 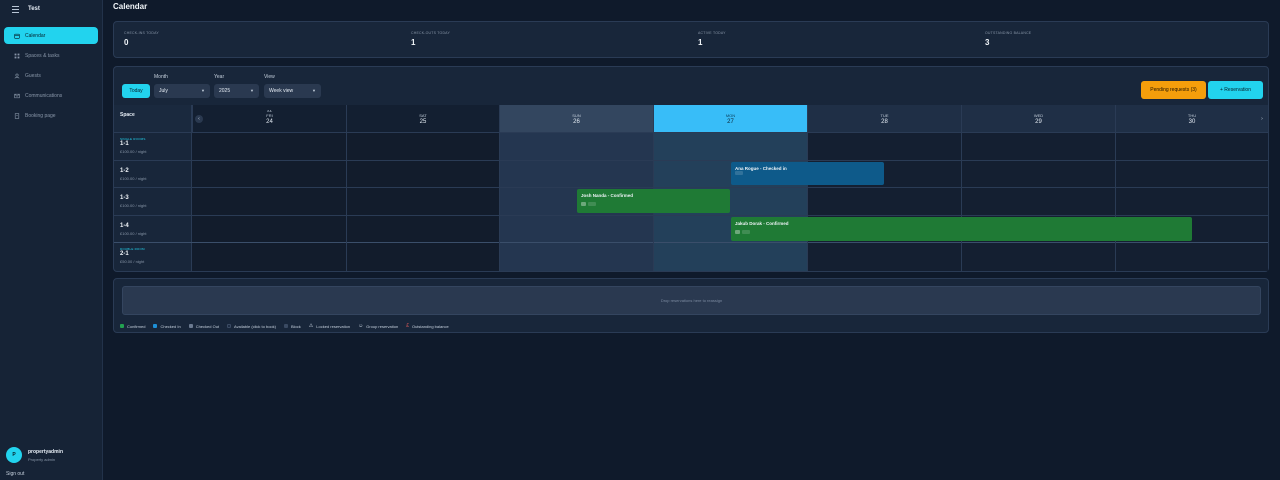 I want to click on brand-title: Test, so click(x=34, y=9).